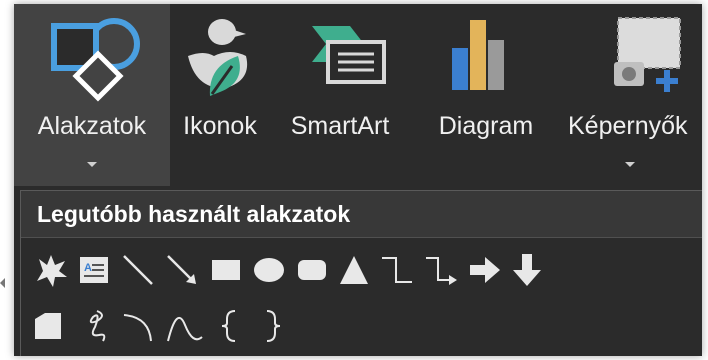  Describe the element at coordinates (361, 214) in the screenshot. I see `panel-header: Legutóbb használt alakzatok` at that location.